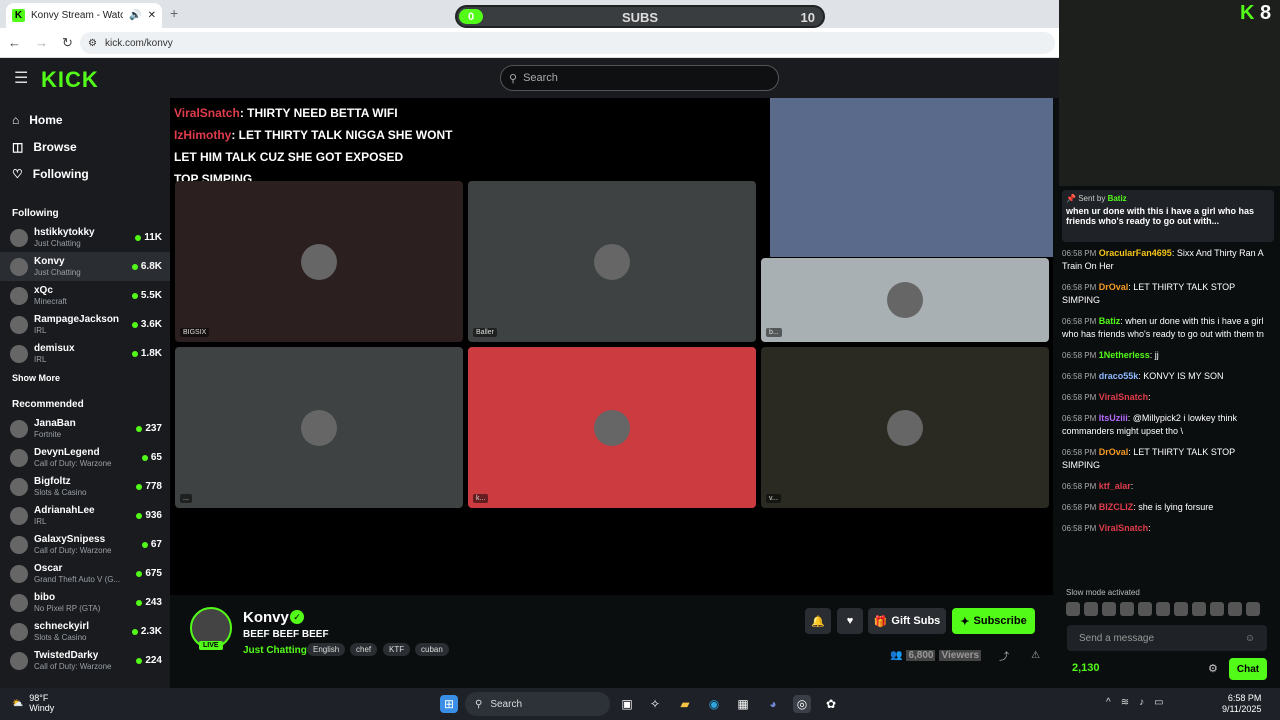  I want to click on chevron-up-icon: ^, so click(1108, 702).